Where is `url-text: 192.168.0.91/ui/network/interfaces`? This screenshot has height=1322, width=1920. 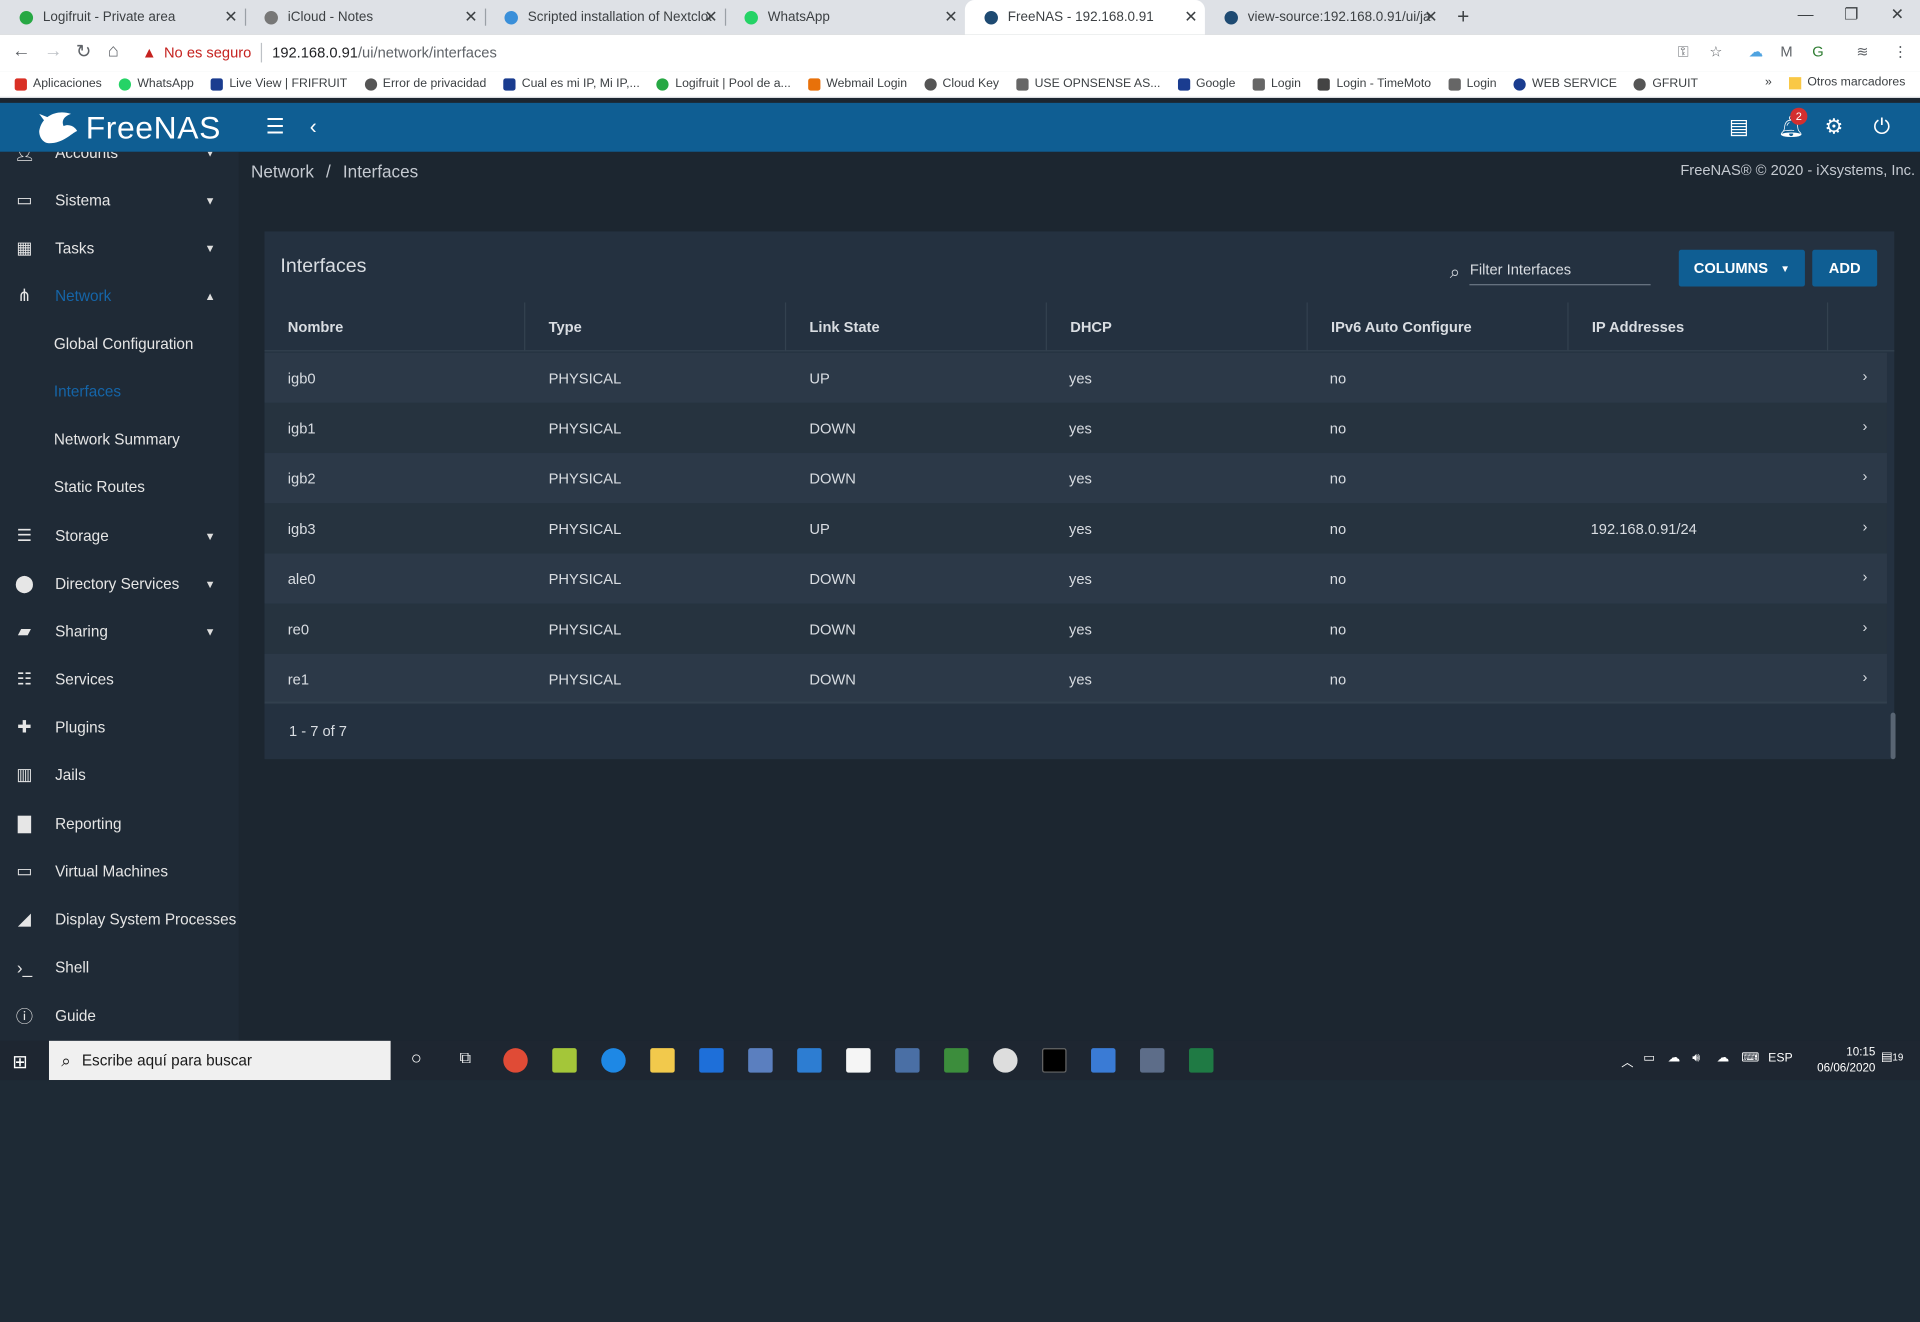 url-text: 192.168.0.91/ui/network/interfaces is located at coordinates (384, 52).